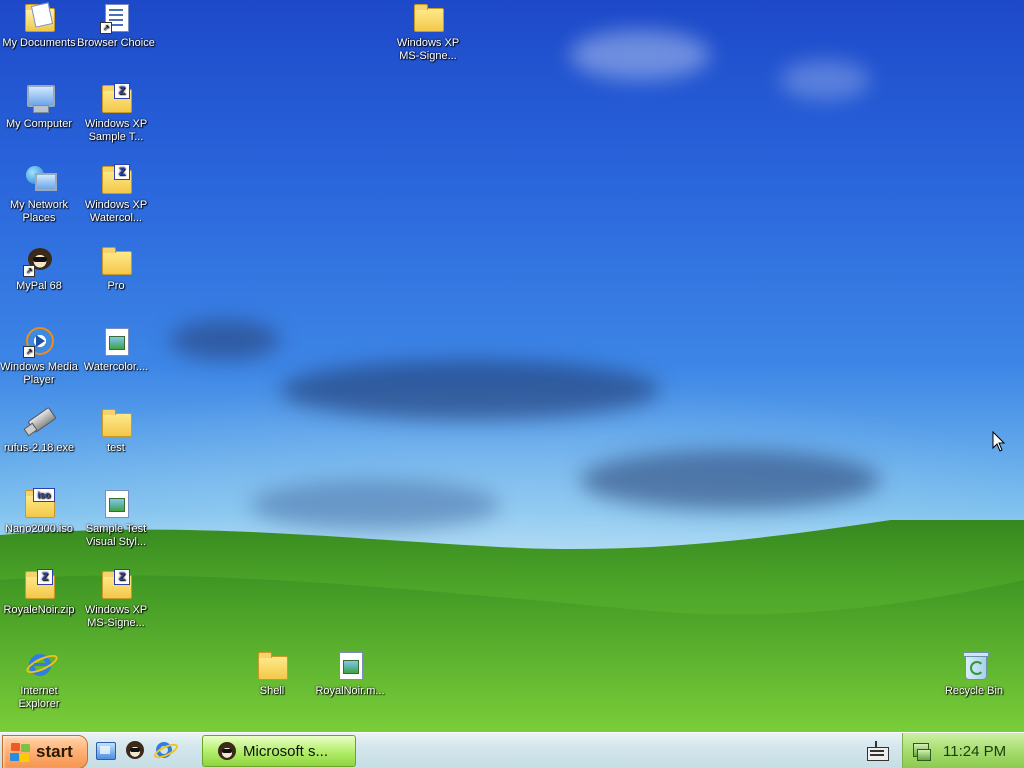 This screenshot has width=1024, height=768. I want to click on desktop-icon-my-network-places: My Network Places, so click(39, 194).